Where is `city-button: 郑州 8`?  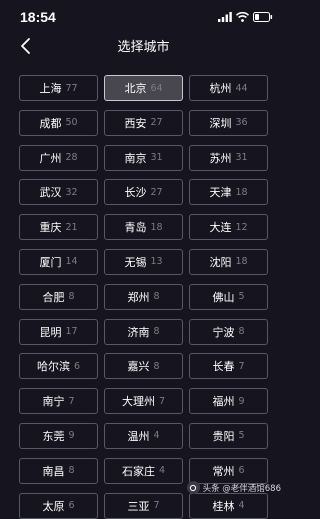
city-button: 郑州 8 is located at coordinates (143, 296).